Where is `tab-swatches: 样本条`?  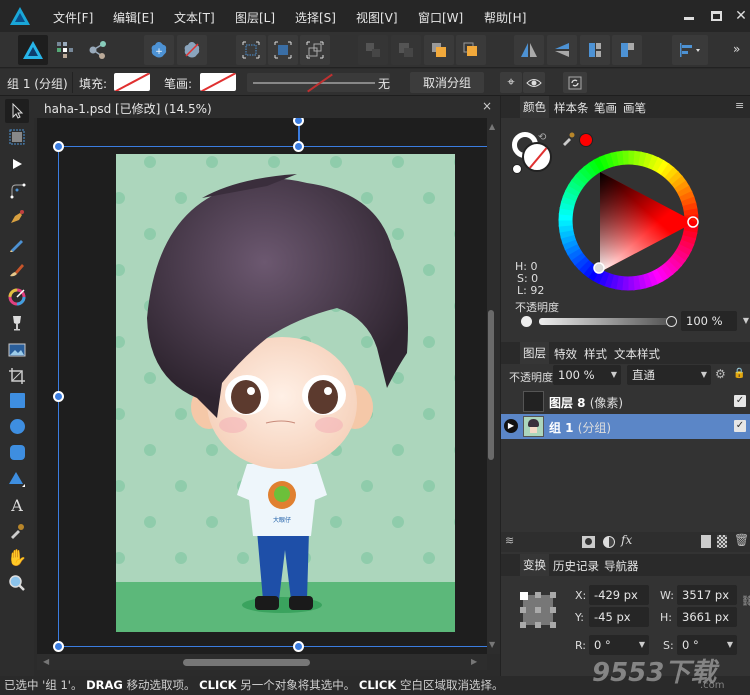 tab-swatches: 样本条 is located at coordinates (571, 108).